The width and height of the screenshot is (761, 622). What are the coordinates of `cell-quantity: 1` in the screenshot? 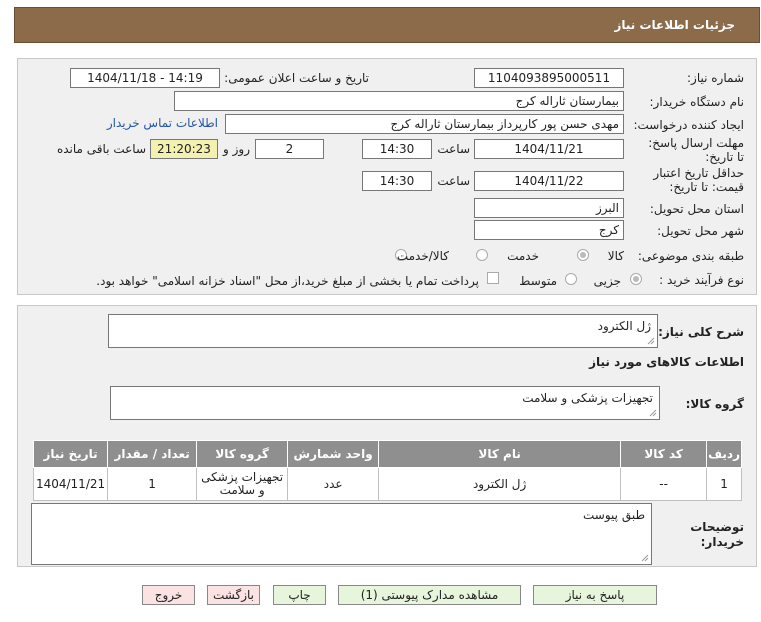 It's located at (152, 484).